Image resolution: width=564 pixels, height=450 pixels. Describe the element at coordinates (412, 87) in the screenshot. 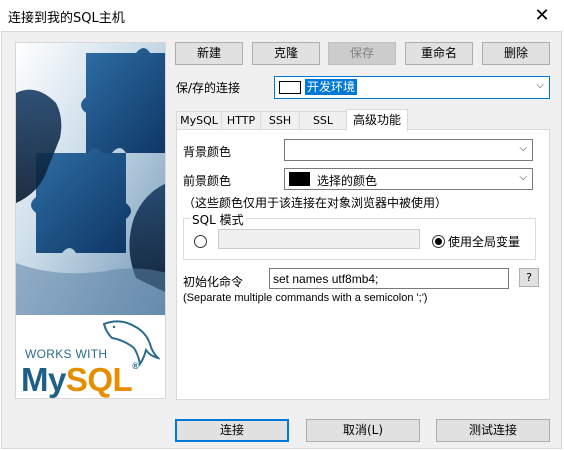

I see `saved-connection-select: 开发环境 ⌵` at that location.